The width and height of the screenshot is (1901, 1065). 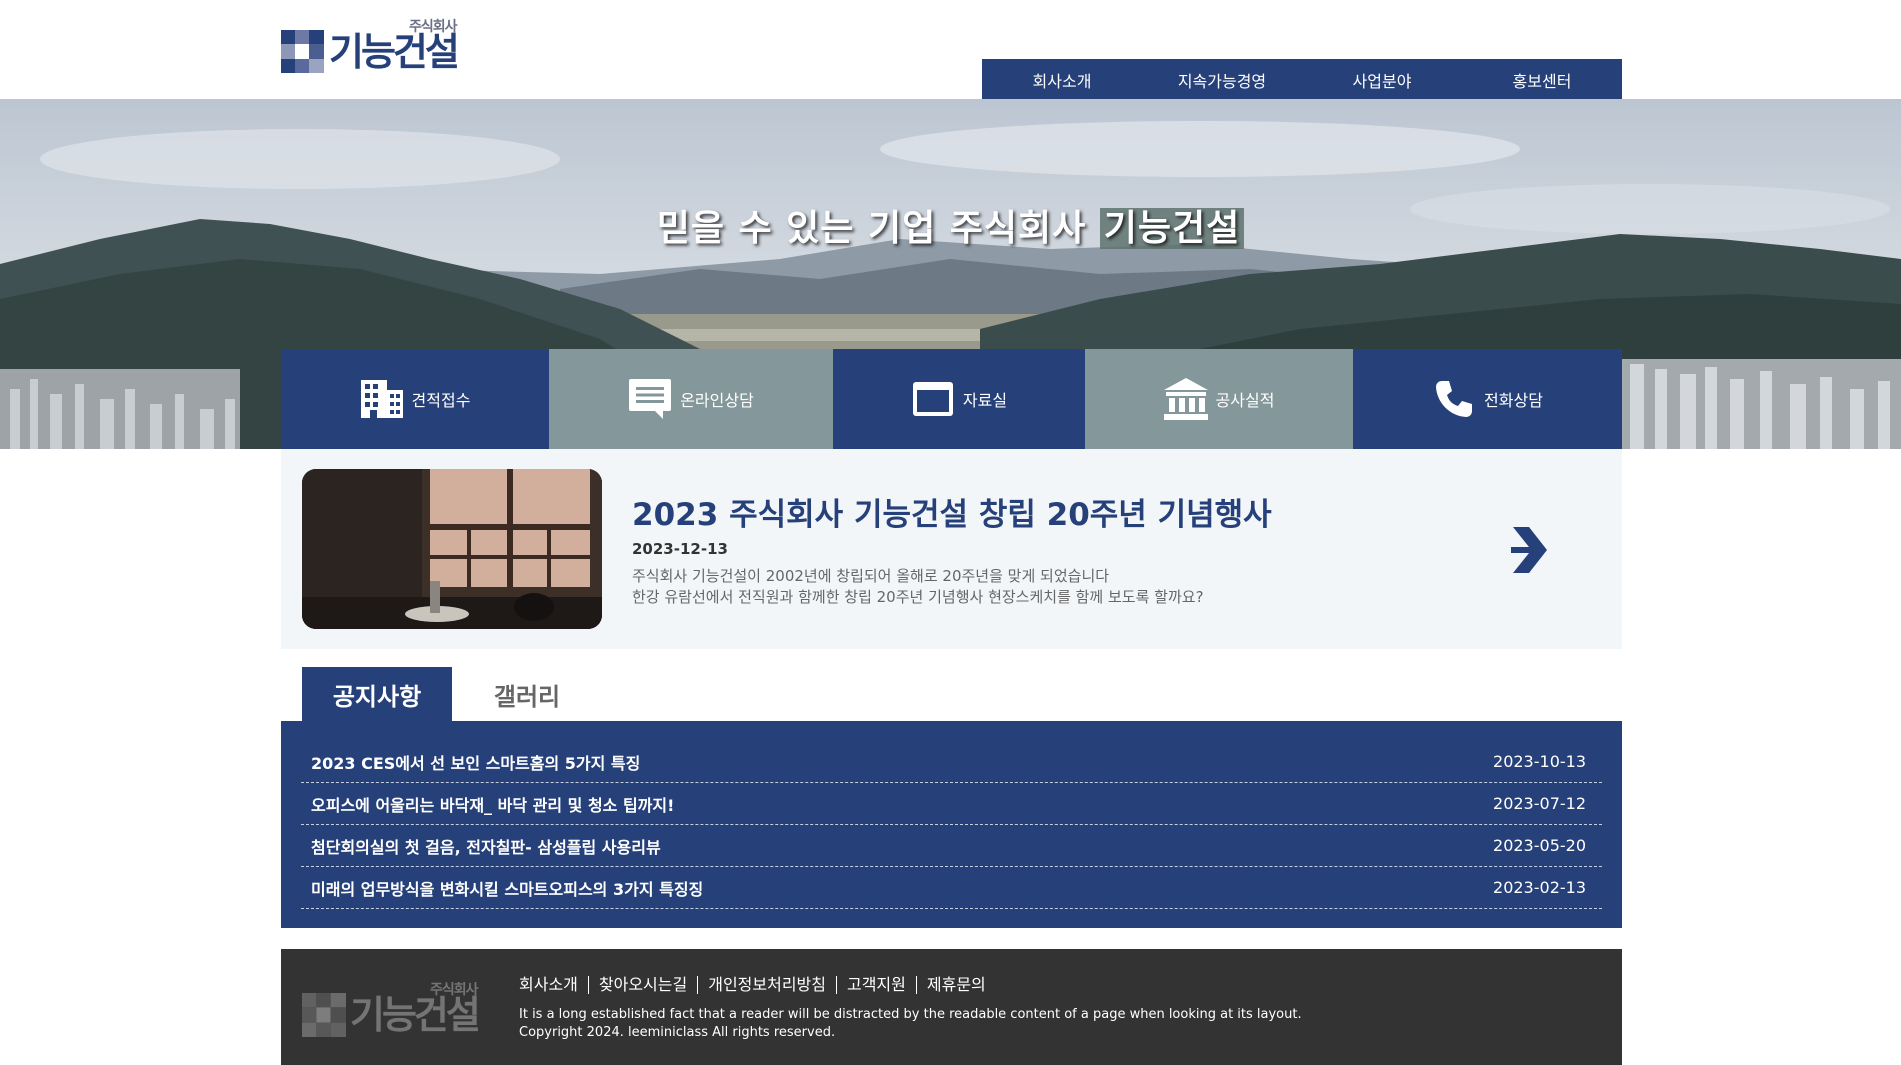 I want to click on notice-date: 2023-10-13, so click(x=1539, y=761).